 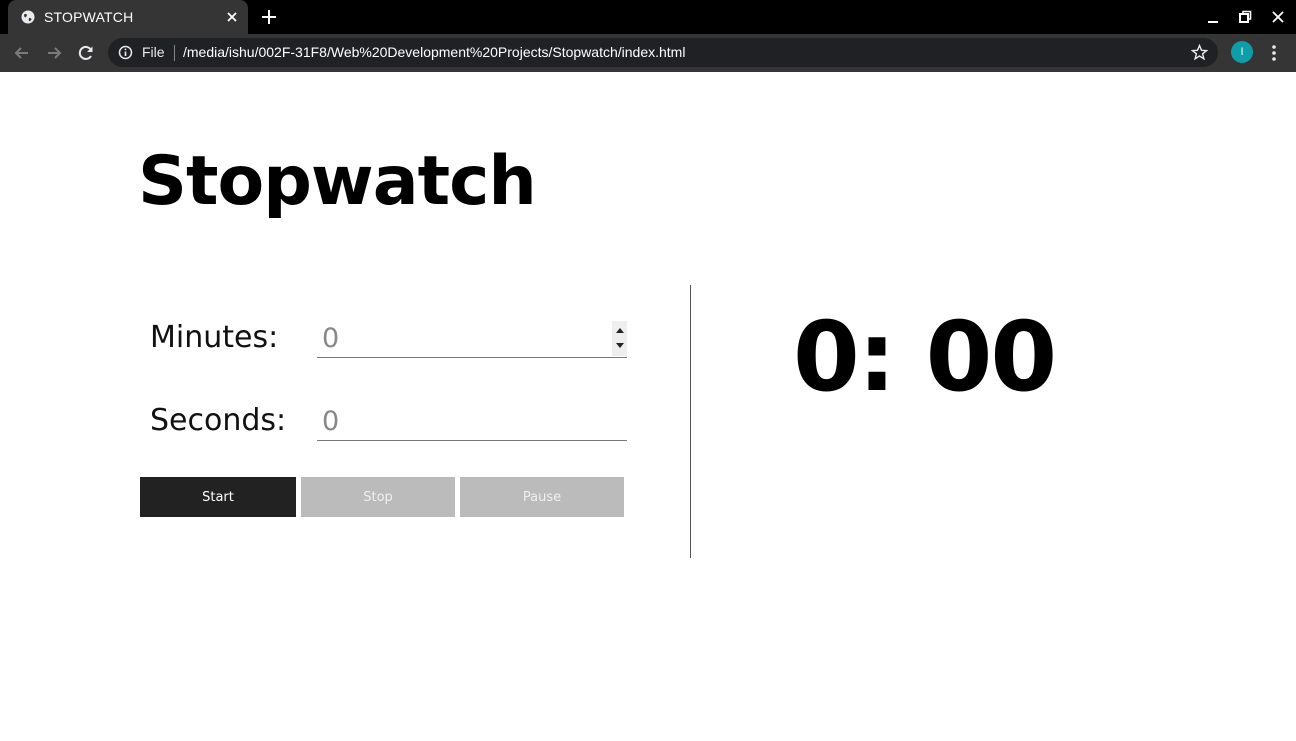 I want to click on minimize-icon, so click(x=1213, y=17).